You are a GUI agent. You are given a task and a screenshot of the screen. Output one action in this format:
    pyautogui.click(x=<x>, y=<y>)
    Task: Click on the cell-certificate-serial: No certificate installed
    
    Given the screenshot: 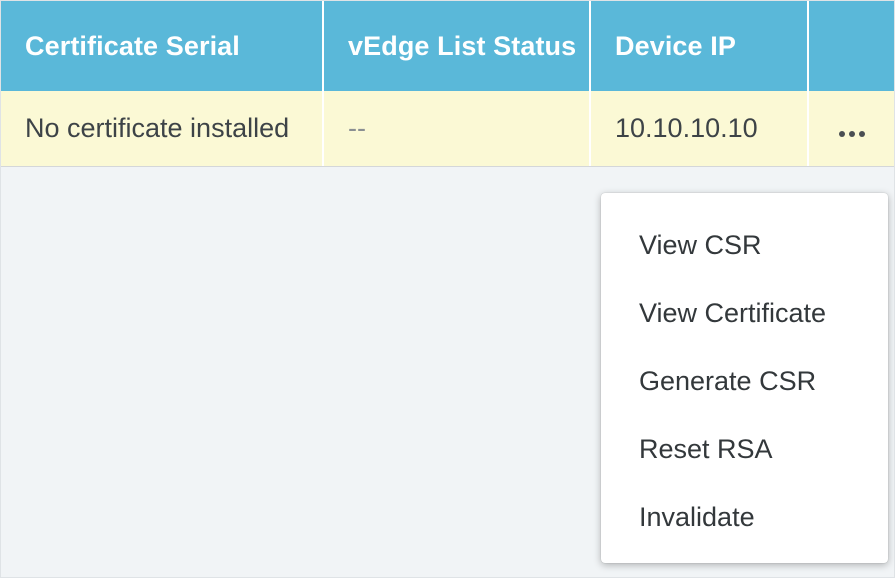 What is the action you would take?
    pyautogui.click(x=162, y=128)
    